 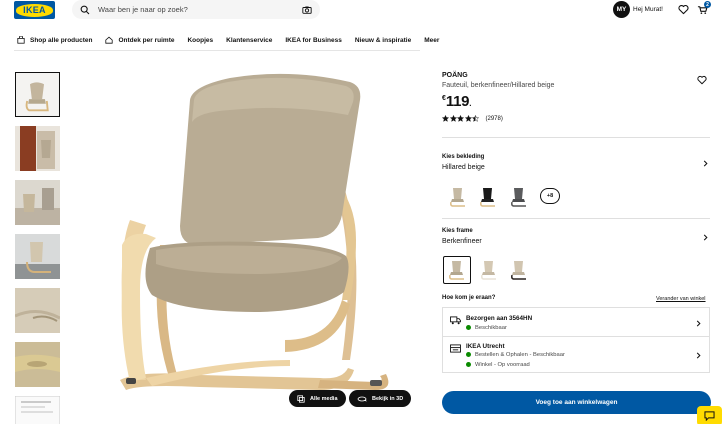 I want to click on nav-label: Shop alle producten, so click(x=61, y=40).